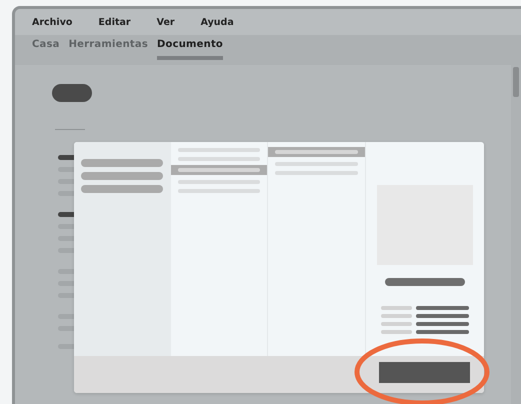 Image resolution: width=521 pixels, height=404 pixels. I want to click on menu-item: Ayuda, so click(217, 22).